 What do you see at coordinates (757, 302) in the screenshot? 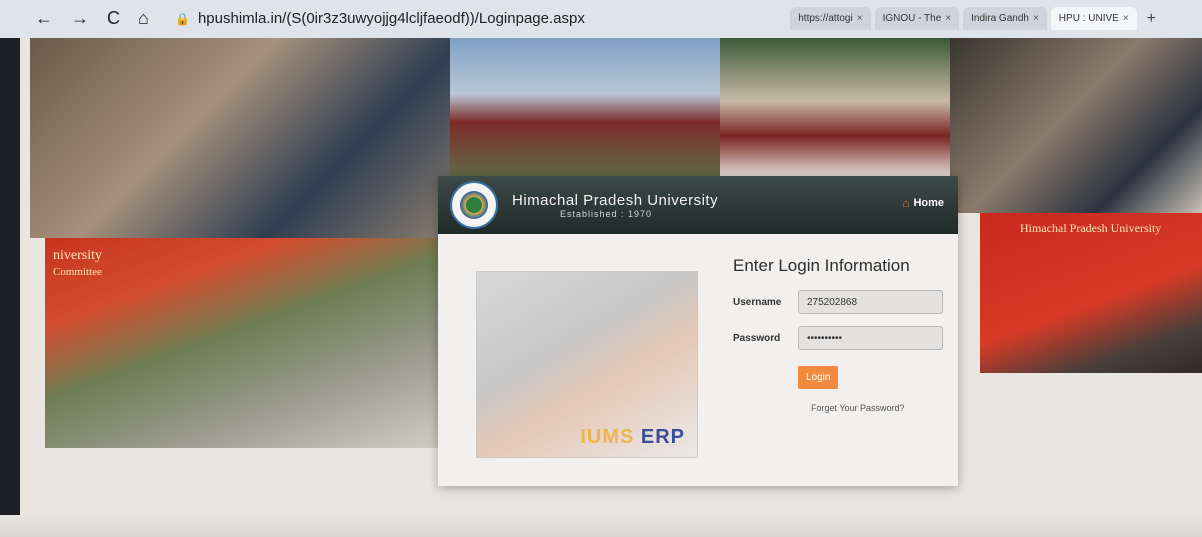
I see `username-label: Username` at bounding box center [757, 302].